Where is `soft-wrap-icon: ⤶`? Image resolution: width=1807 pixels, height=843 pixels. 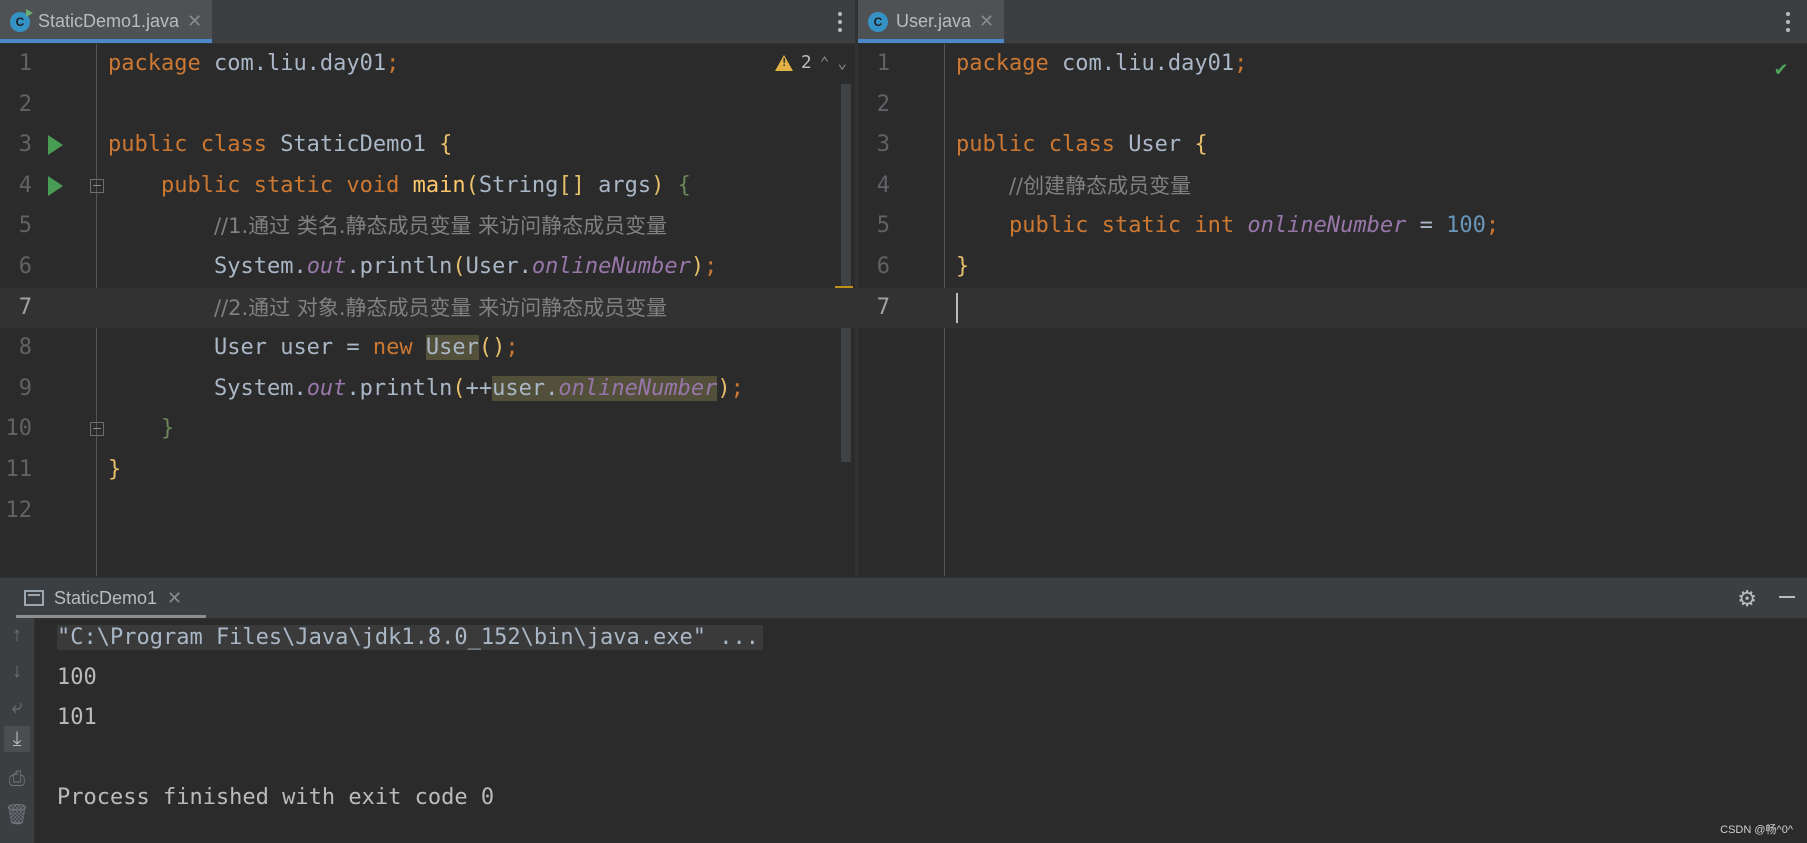 soft-wrap-icon: ⤶ is located at coordinates (17, 707).